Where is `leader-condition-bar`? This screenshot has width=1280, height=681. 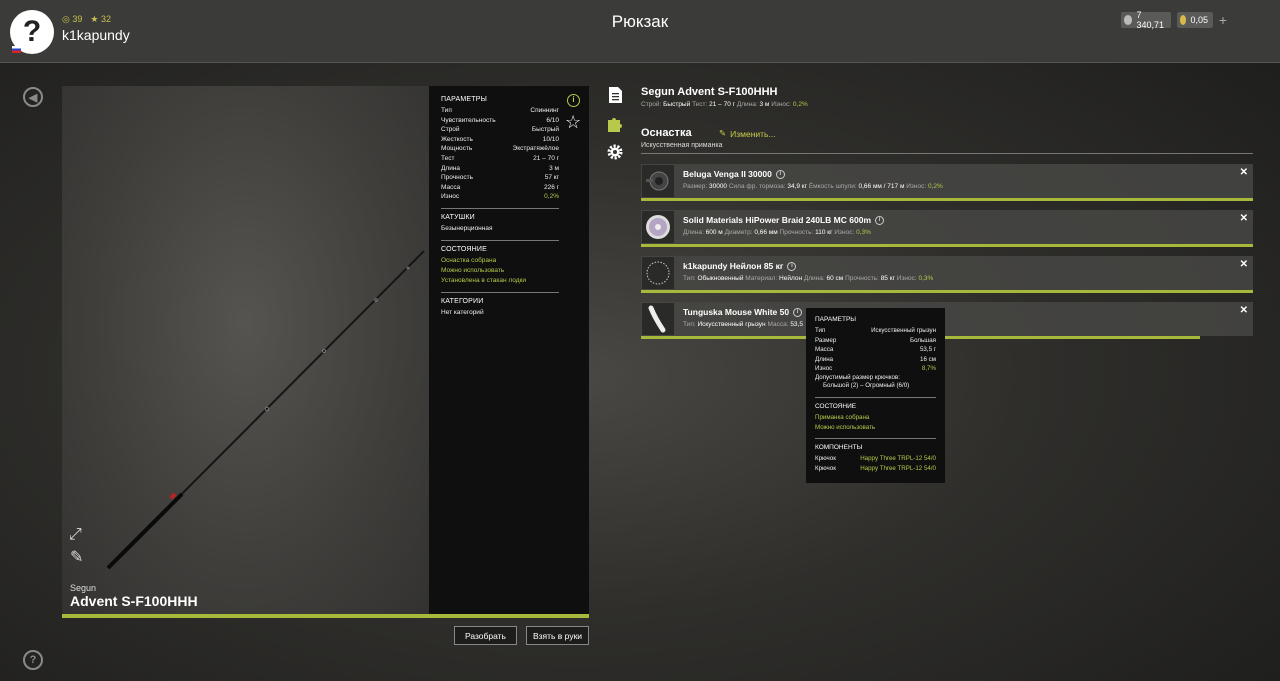
leader-condition-bar is located at coordinates (947, 291).